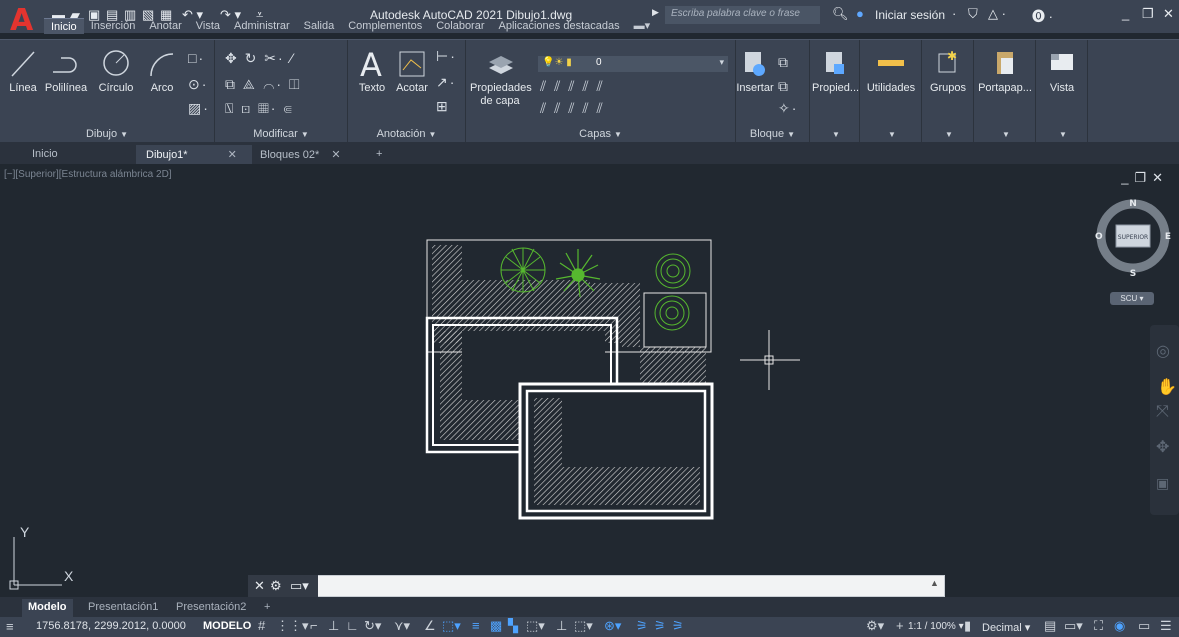  I want to click on ortho-icon: ∟, so click(352, 625).